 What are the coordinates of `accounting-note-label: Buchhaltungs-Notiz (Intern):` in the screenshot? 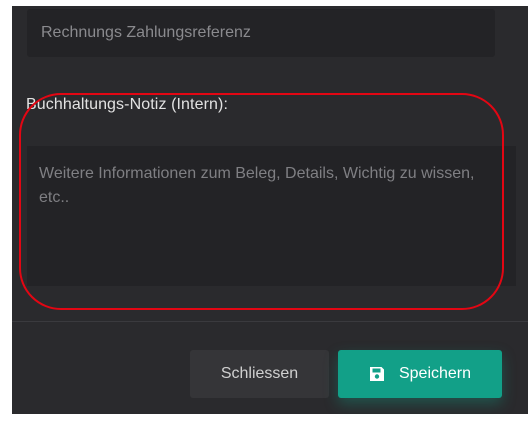 It's located at (127, 104).